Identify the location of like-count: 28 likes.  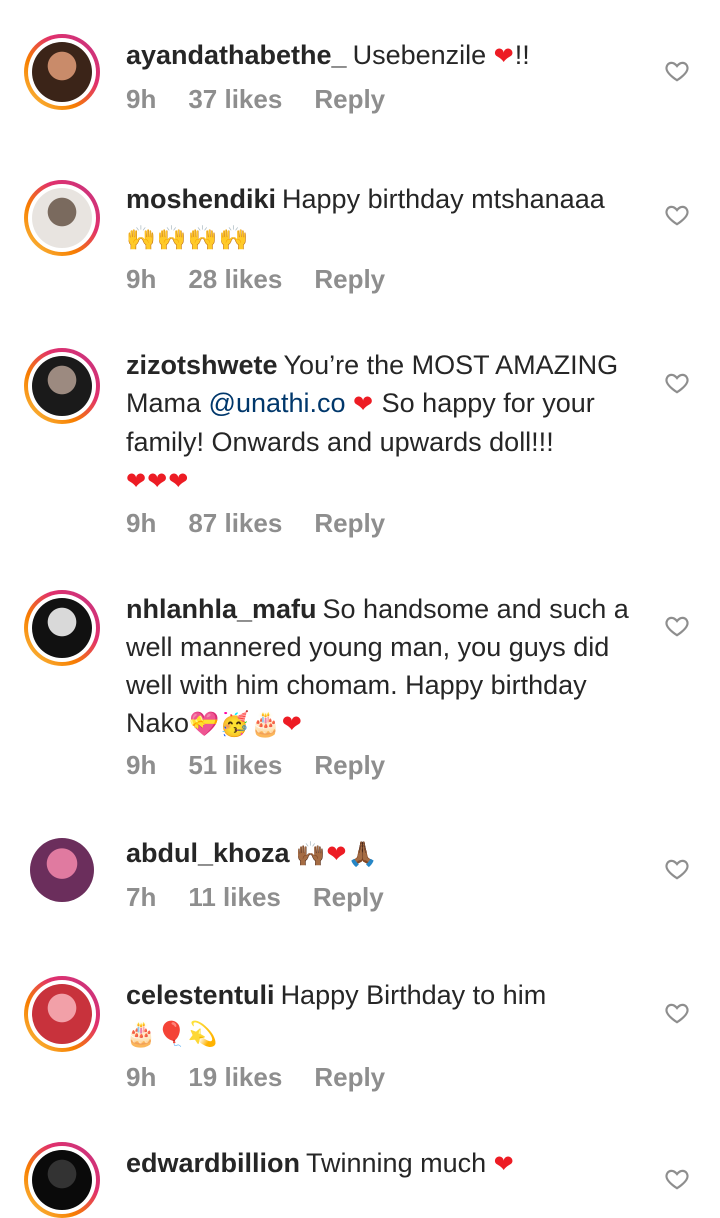
(235, 279).